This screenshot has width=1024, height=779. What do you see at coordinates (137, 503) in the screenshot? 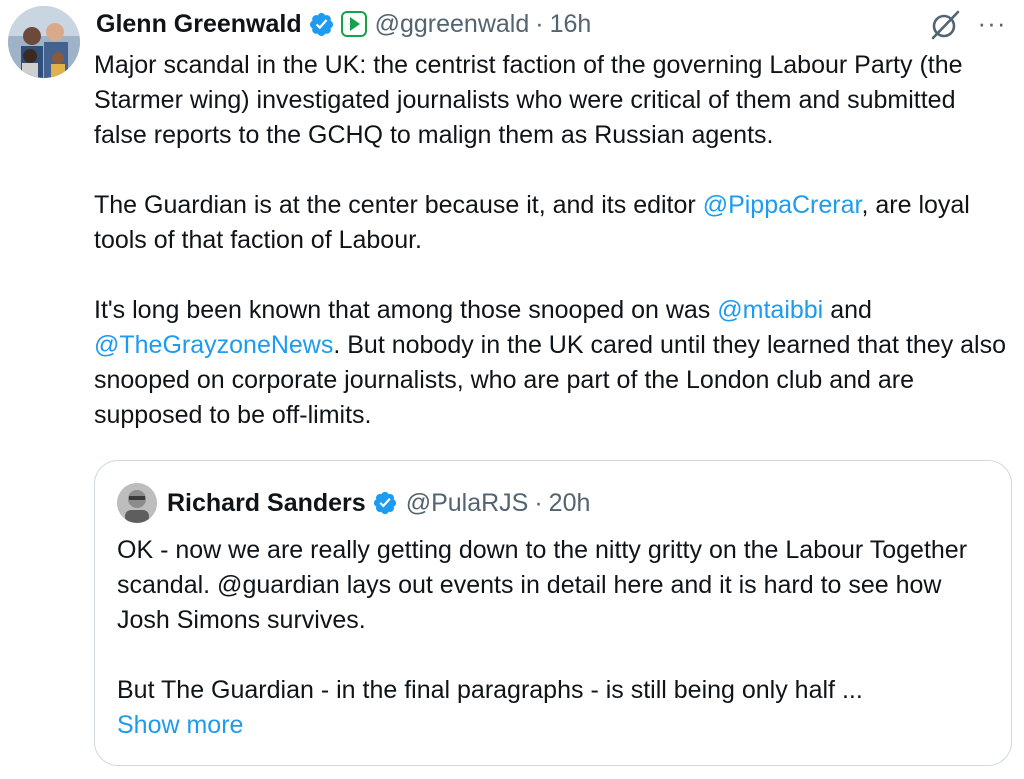
I see `quoted-author-avatar` at bounding box center [137, 503].